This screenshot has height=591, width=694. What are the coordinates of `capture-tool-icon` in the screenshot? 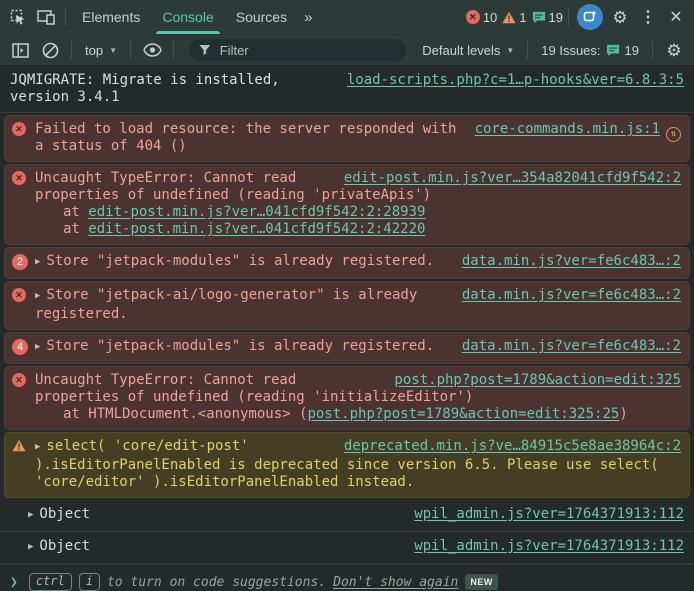 It's located at (590, 16).